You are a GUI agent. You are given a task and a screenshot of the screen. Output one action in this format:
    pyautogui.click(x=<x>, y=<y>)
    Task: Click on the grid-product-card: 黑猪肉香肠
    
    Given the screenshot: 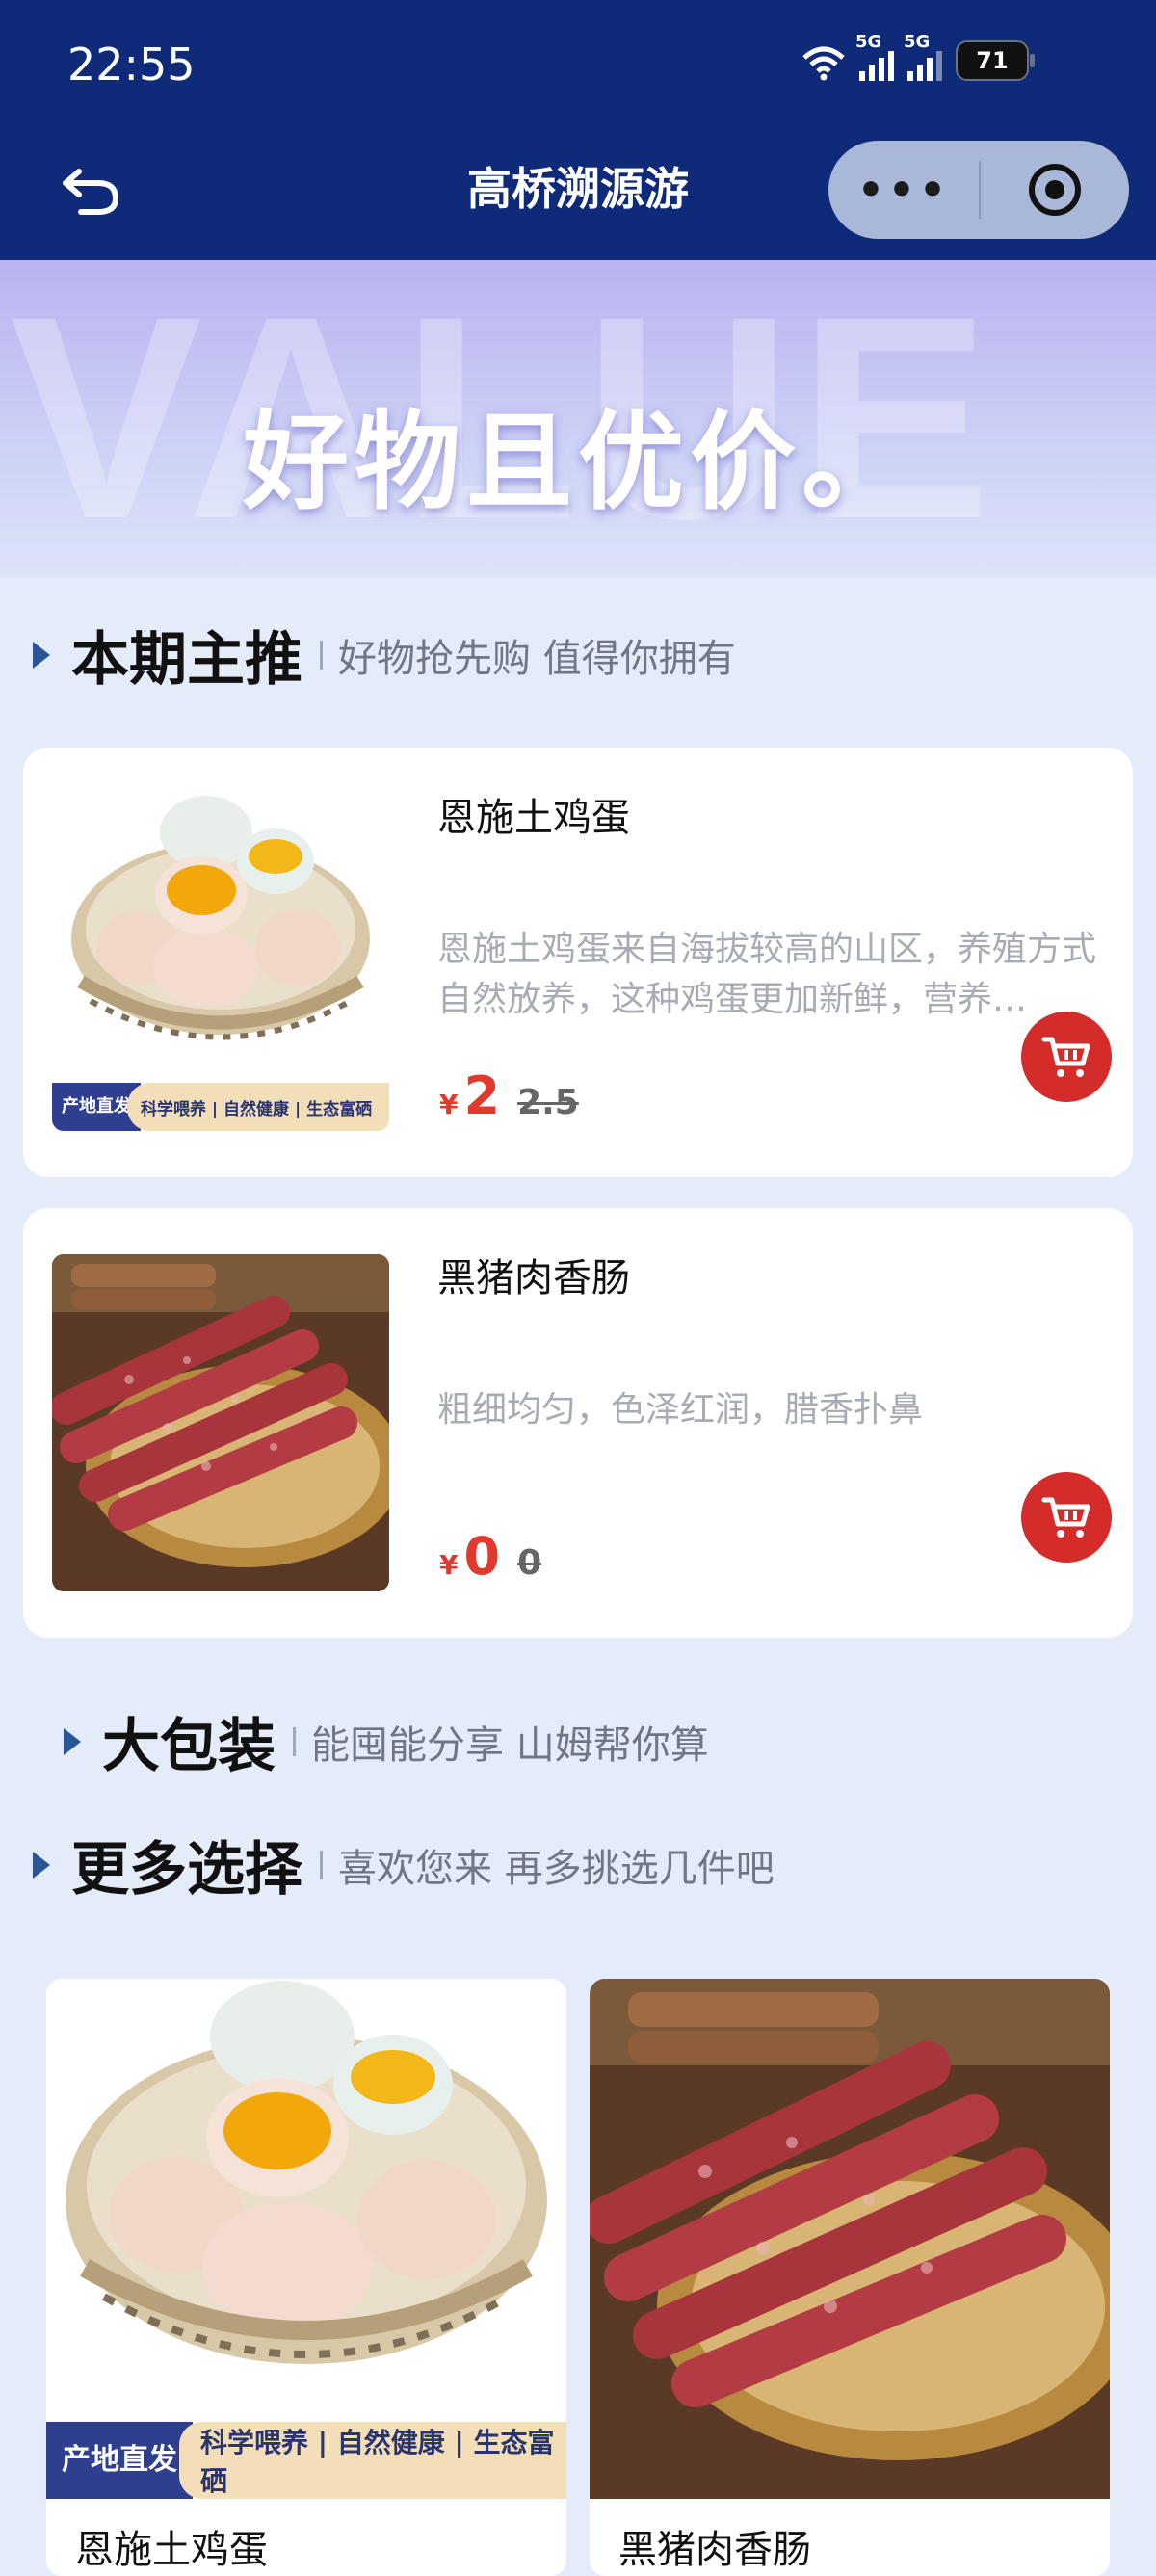 What is the action you would take?
    pyautogui.click(x=850, y=2277)
    